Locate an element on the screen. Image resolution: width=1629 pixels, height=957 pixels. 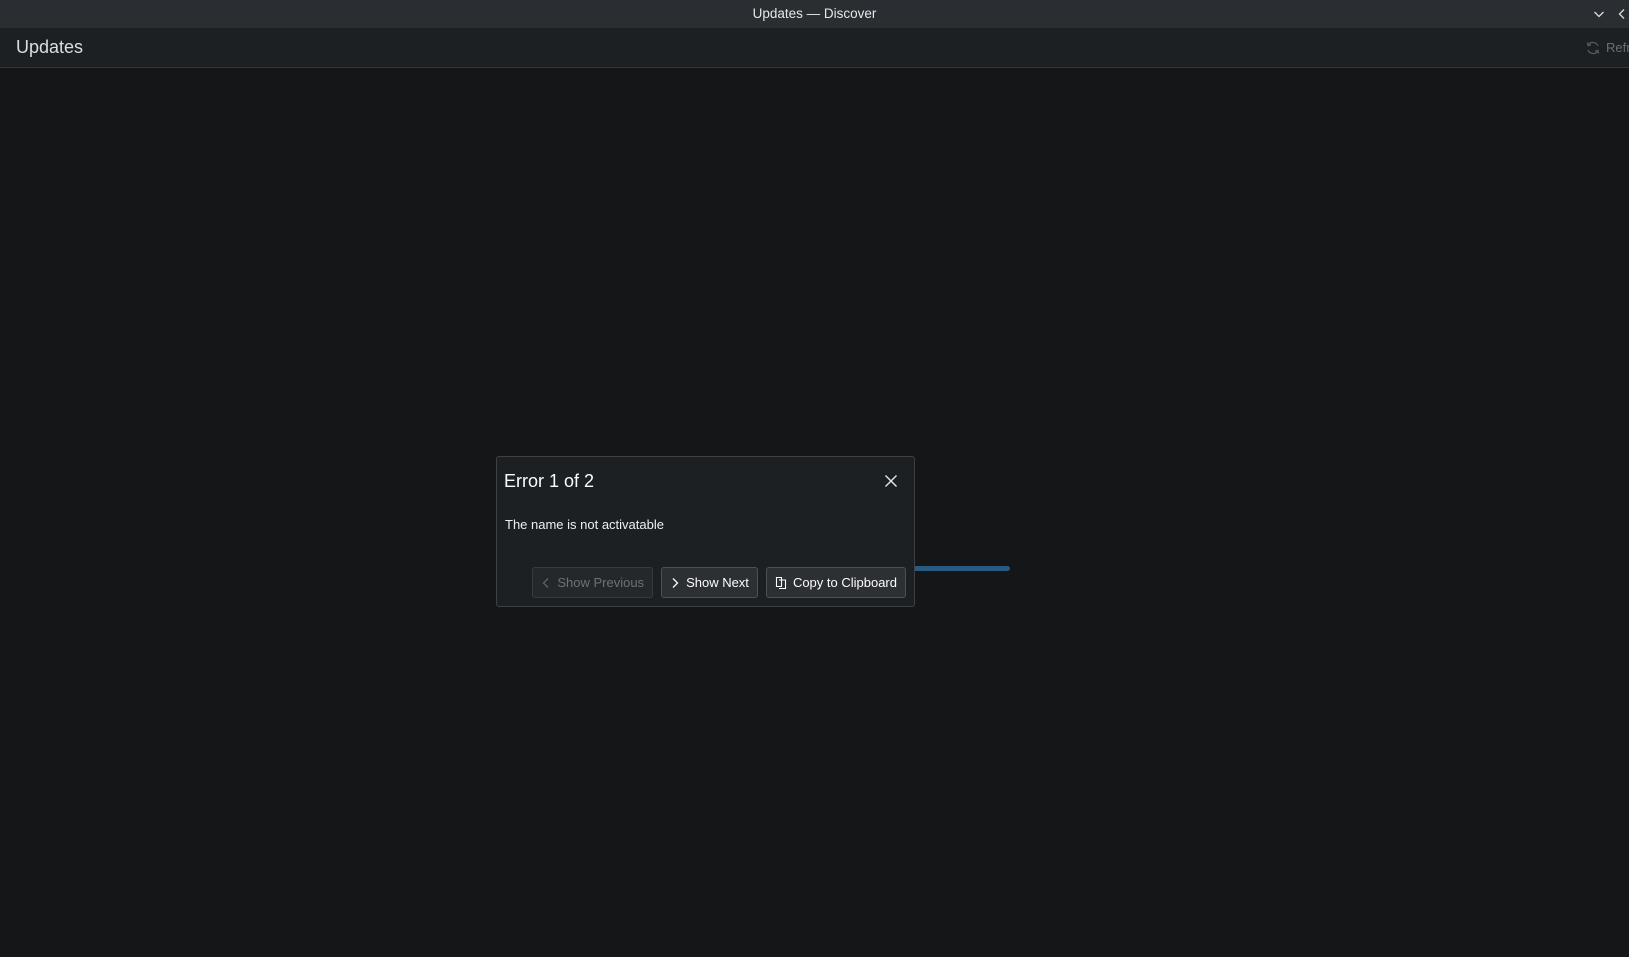
show-next-label: Show Next is located at coordinates (717, 582).